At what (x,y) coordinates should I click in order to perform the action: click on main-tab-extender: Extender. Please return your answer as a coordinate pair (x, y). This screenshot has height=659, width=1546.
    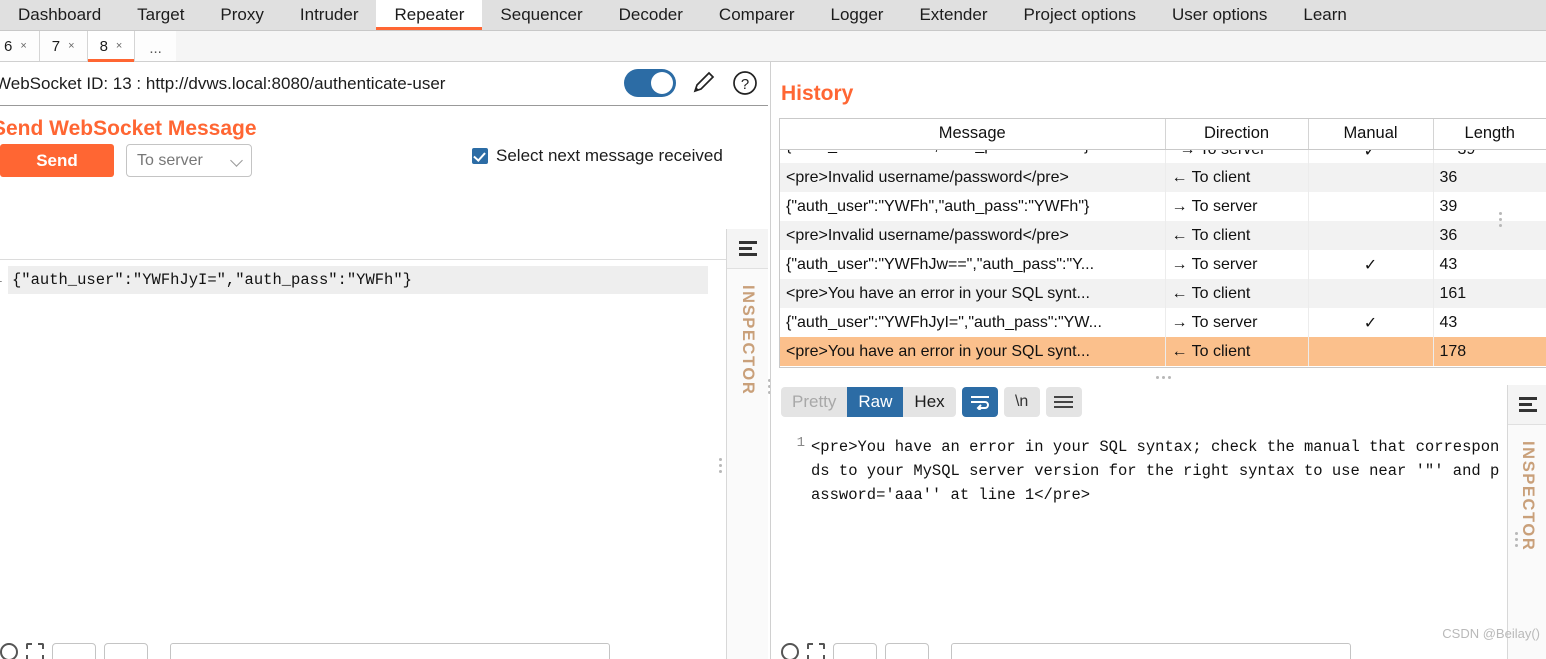
    Looking at the image, I should click on (953, 15).